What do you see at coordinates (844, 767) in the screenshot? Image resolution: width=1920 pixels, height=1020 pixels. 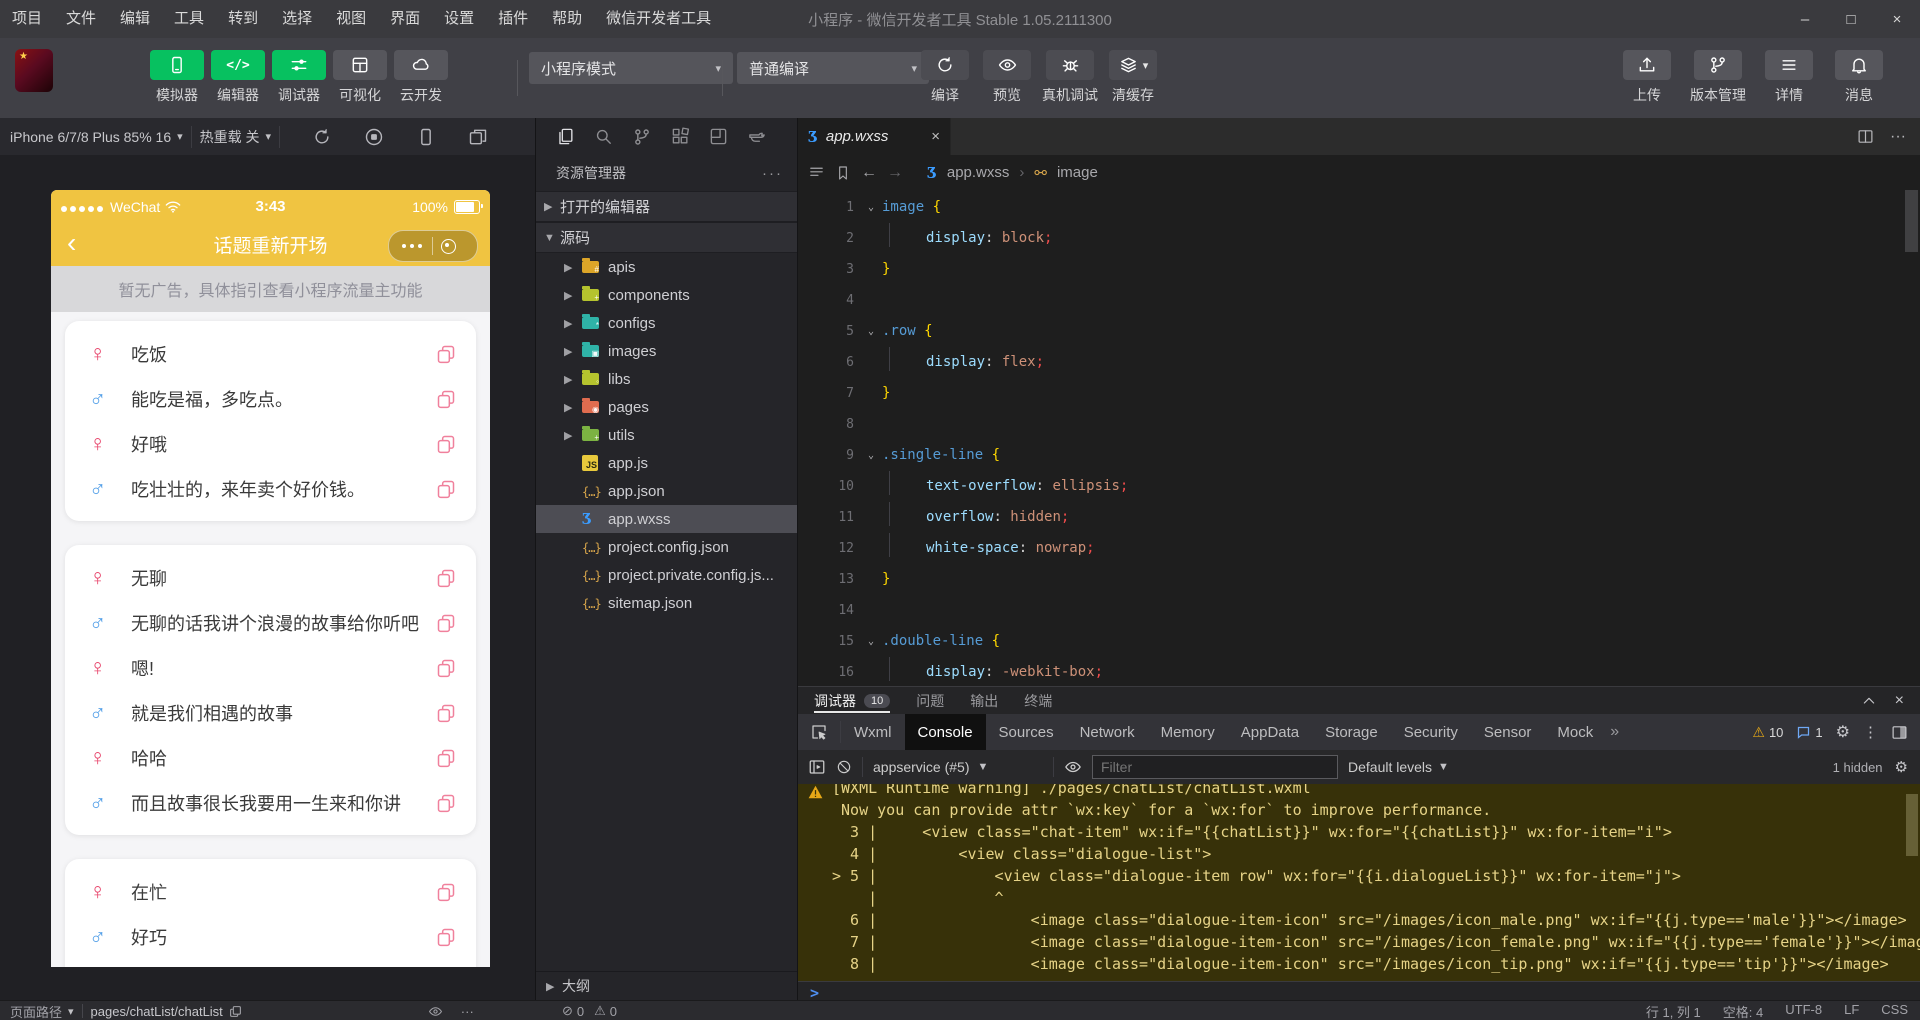 I see `clear-console-icon` at bounding box center [844, 767].